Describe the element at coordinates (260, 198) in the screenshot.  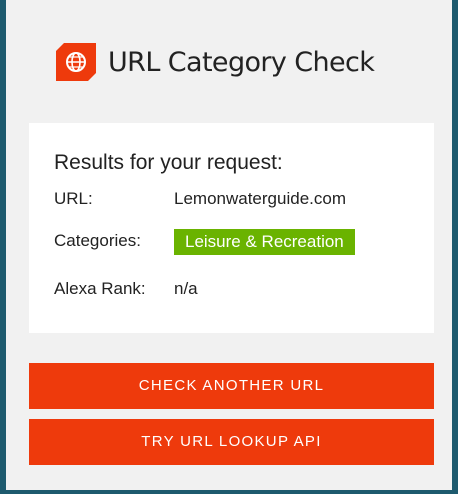
I see `url-value: Lemonwaterguide.com` at that location.